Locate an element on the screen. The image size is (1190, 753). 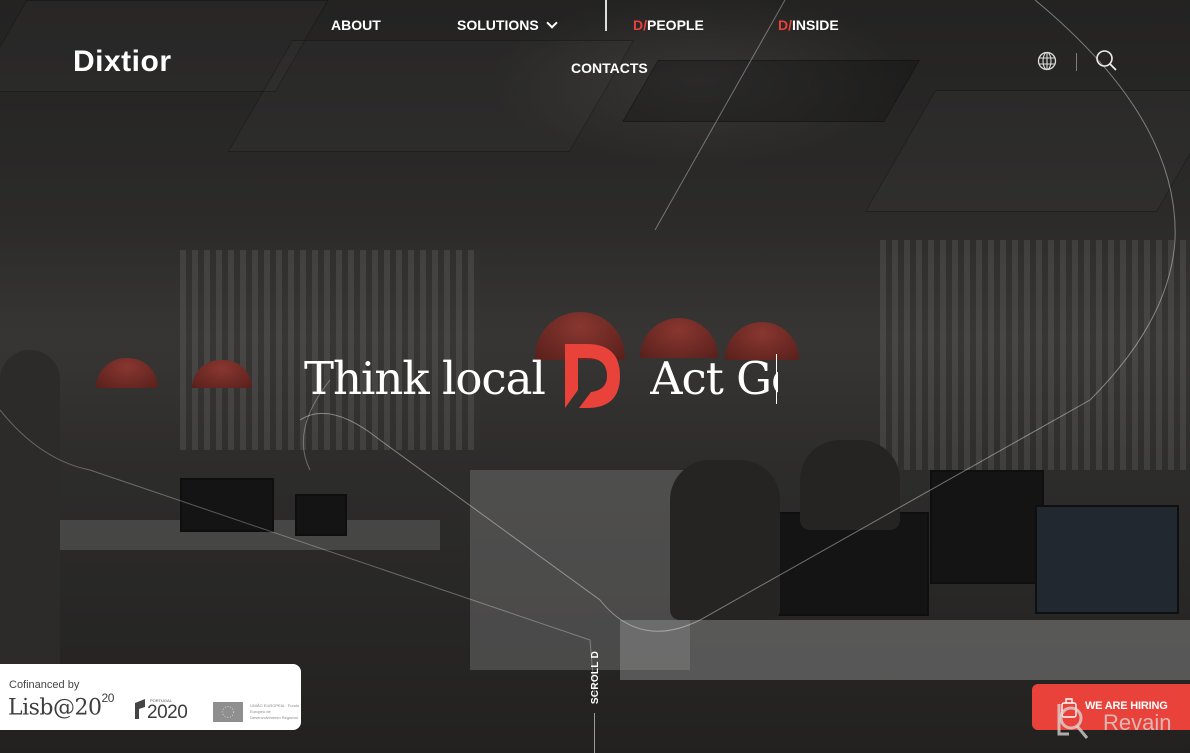
nav-d-inside: D/INSIDE is located at coordinates (808, 25).